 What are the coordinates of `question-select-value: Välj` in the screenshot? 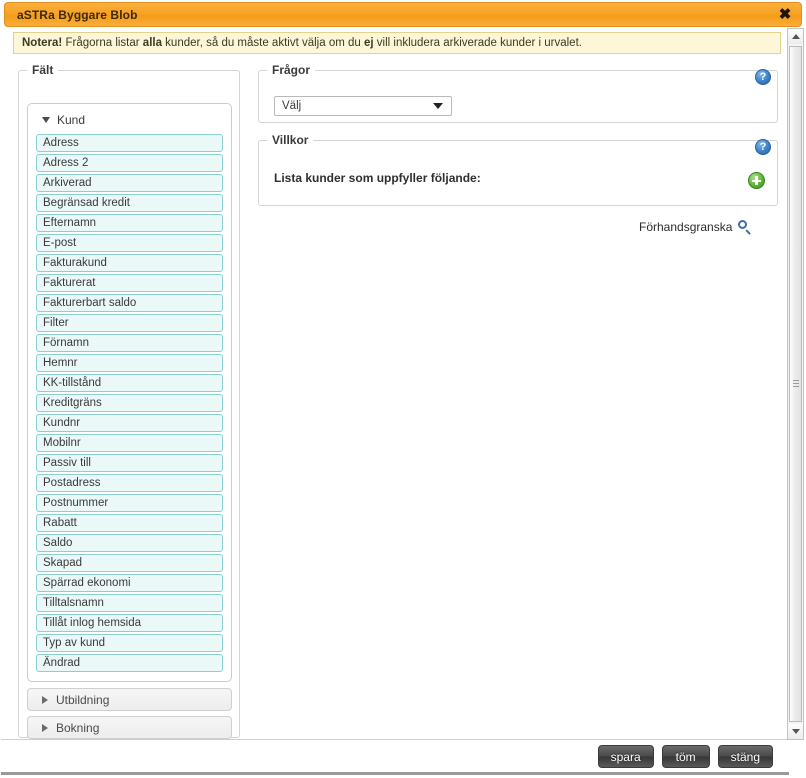 It's located at (292, 106).